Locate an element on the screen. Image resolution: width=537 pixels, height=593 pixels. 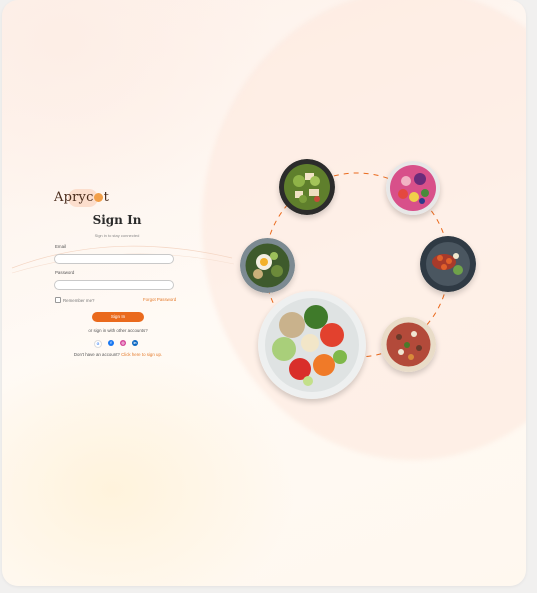
pizza-image is located at coordinates (408, 344).